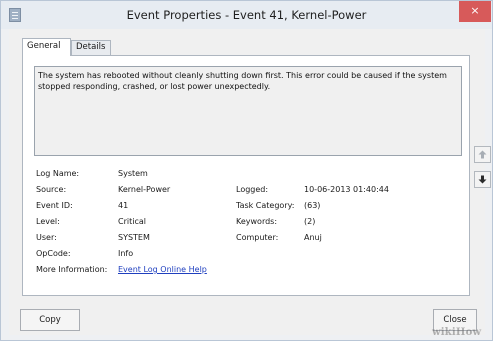 Image resolution: width=493 pixels, height=341 pixels. I want to click on level-value: Critical, so click(132, 221).